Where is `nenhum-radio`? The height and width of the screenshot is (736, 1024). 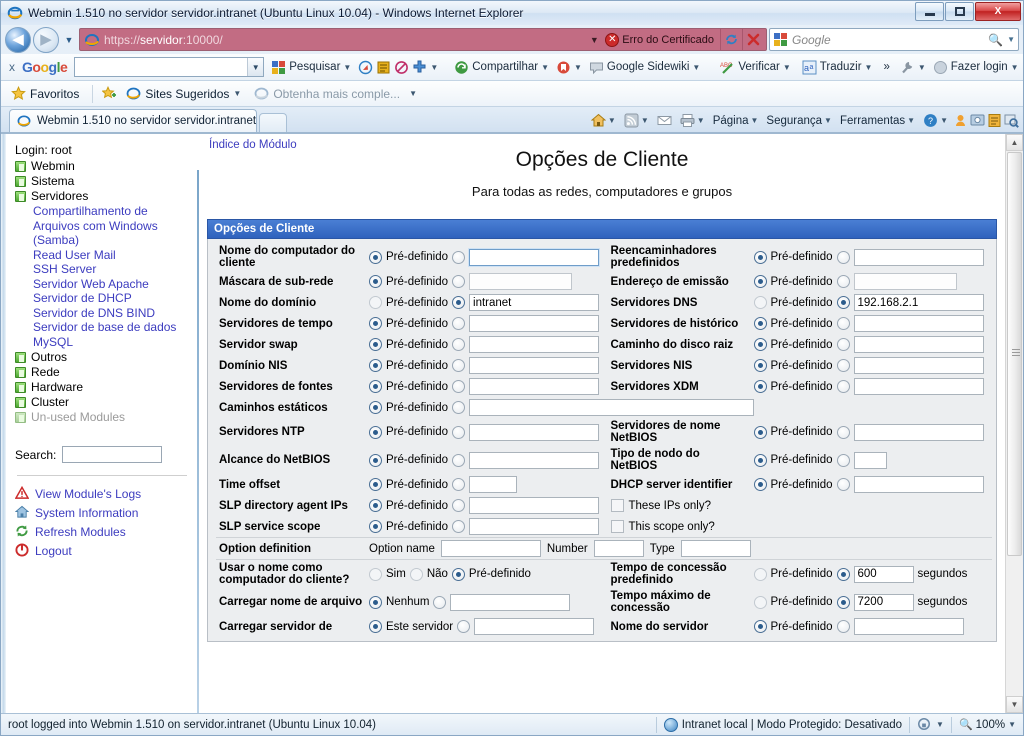 nenhum-radio is located at coordinates (375, 602).